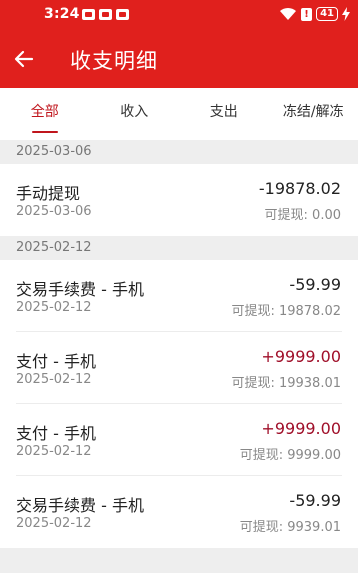 This screenshot has height=573, width=358. What do you see at coordinates (290, 455) in the screenshot?
I see `transaction-balance: 可提现: 9999.00` at bounding box center [290, 455].